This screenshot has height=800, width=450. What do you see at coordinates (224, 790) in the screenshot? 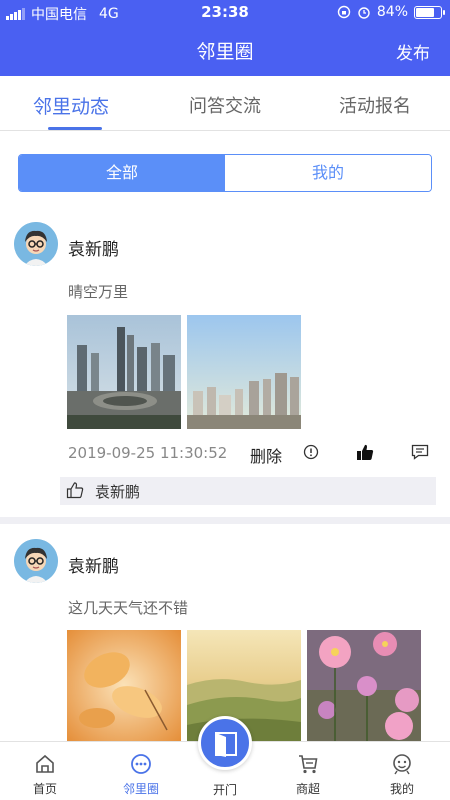
I see `tab-label: 开门` at bounding box center [224, 790].